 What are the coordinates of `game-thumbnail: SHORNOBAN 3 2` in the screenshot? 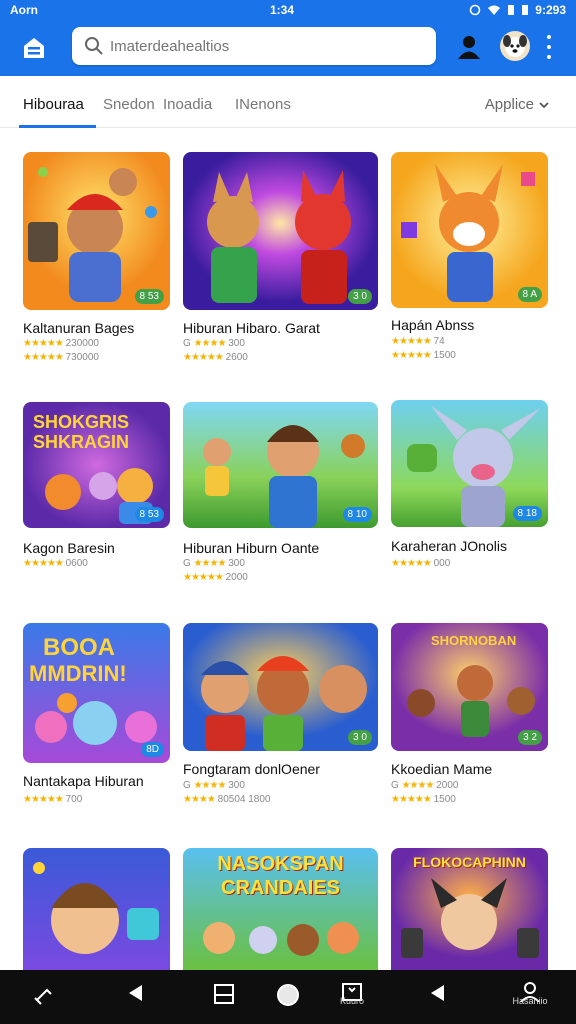 It's located at (469, 687).